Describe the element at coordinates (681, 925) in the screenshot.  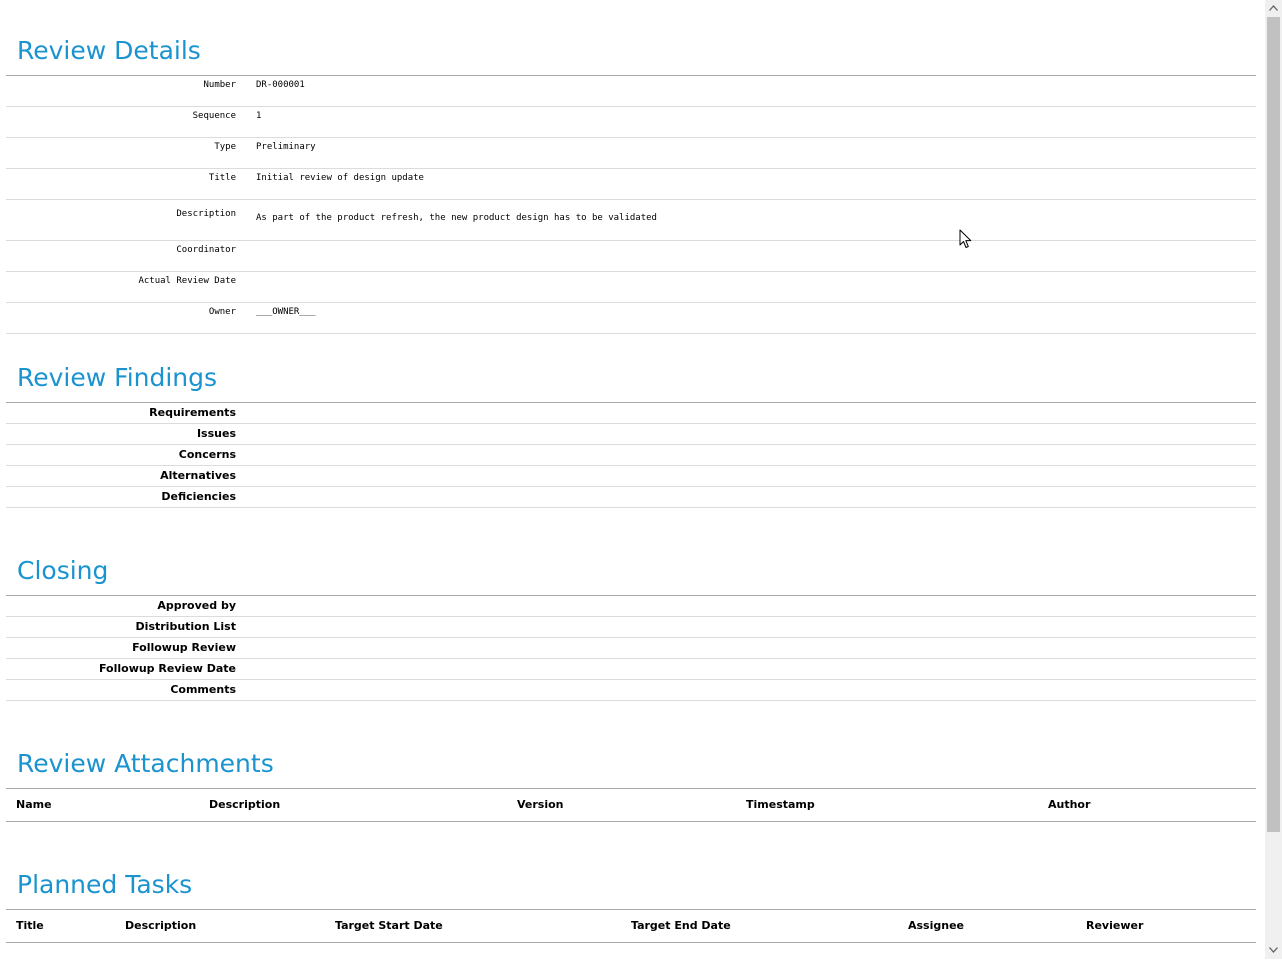
I see `column-header-target-end-date: Target End Date` at that location.